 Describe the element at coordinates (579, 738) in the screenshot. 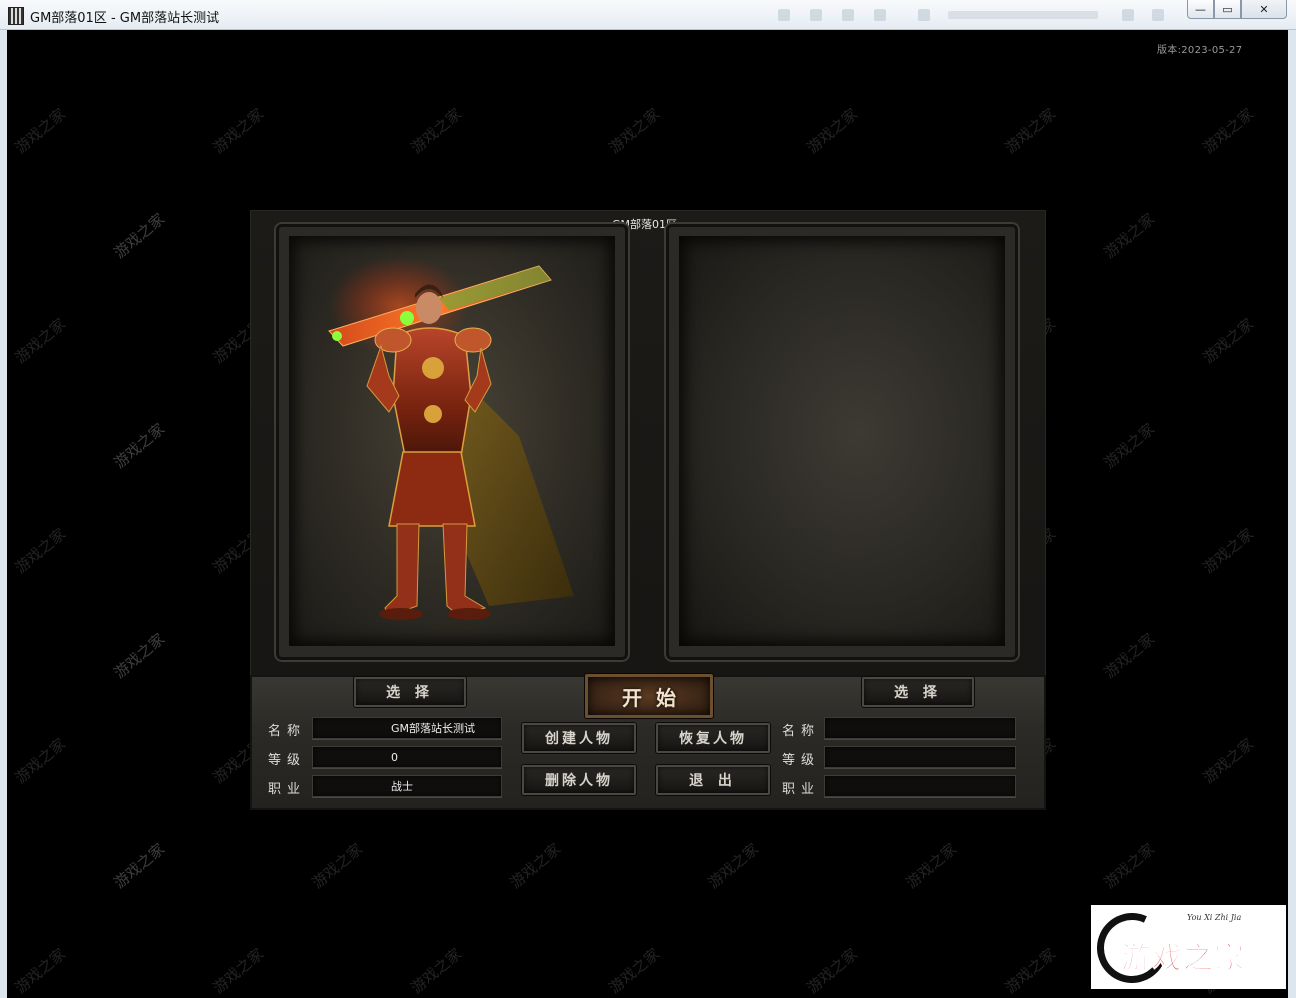

I see `create-character-button: 创建人物` at that location.